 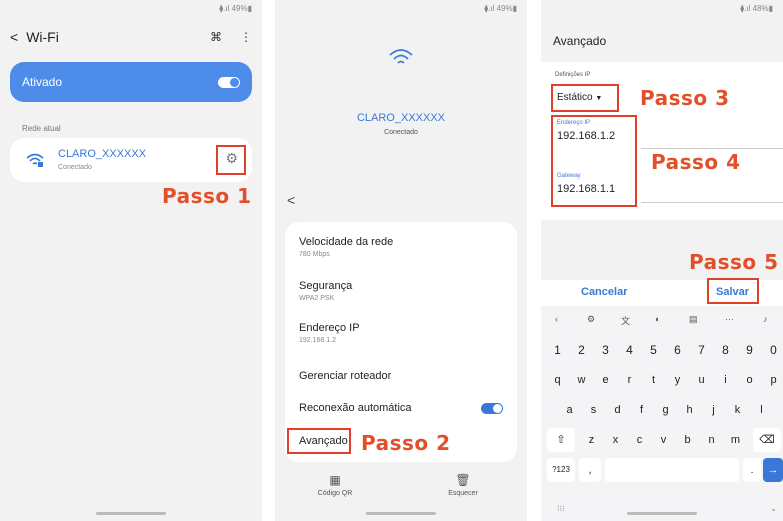 What do you see at coordinates (765, 319) in the screenshot?
I see `mic-icon: ♪` at bounding box center [765, 319].